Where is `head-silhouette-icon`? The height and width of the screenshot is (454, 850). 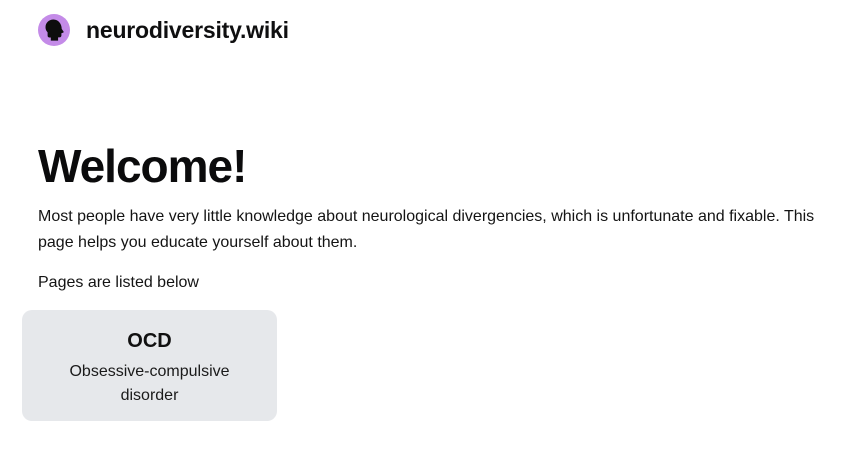
head-silhouette-icon is located at coordinates (54, 30).